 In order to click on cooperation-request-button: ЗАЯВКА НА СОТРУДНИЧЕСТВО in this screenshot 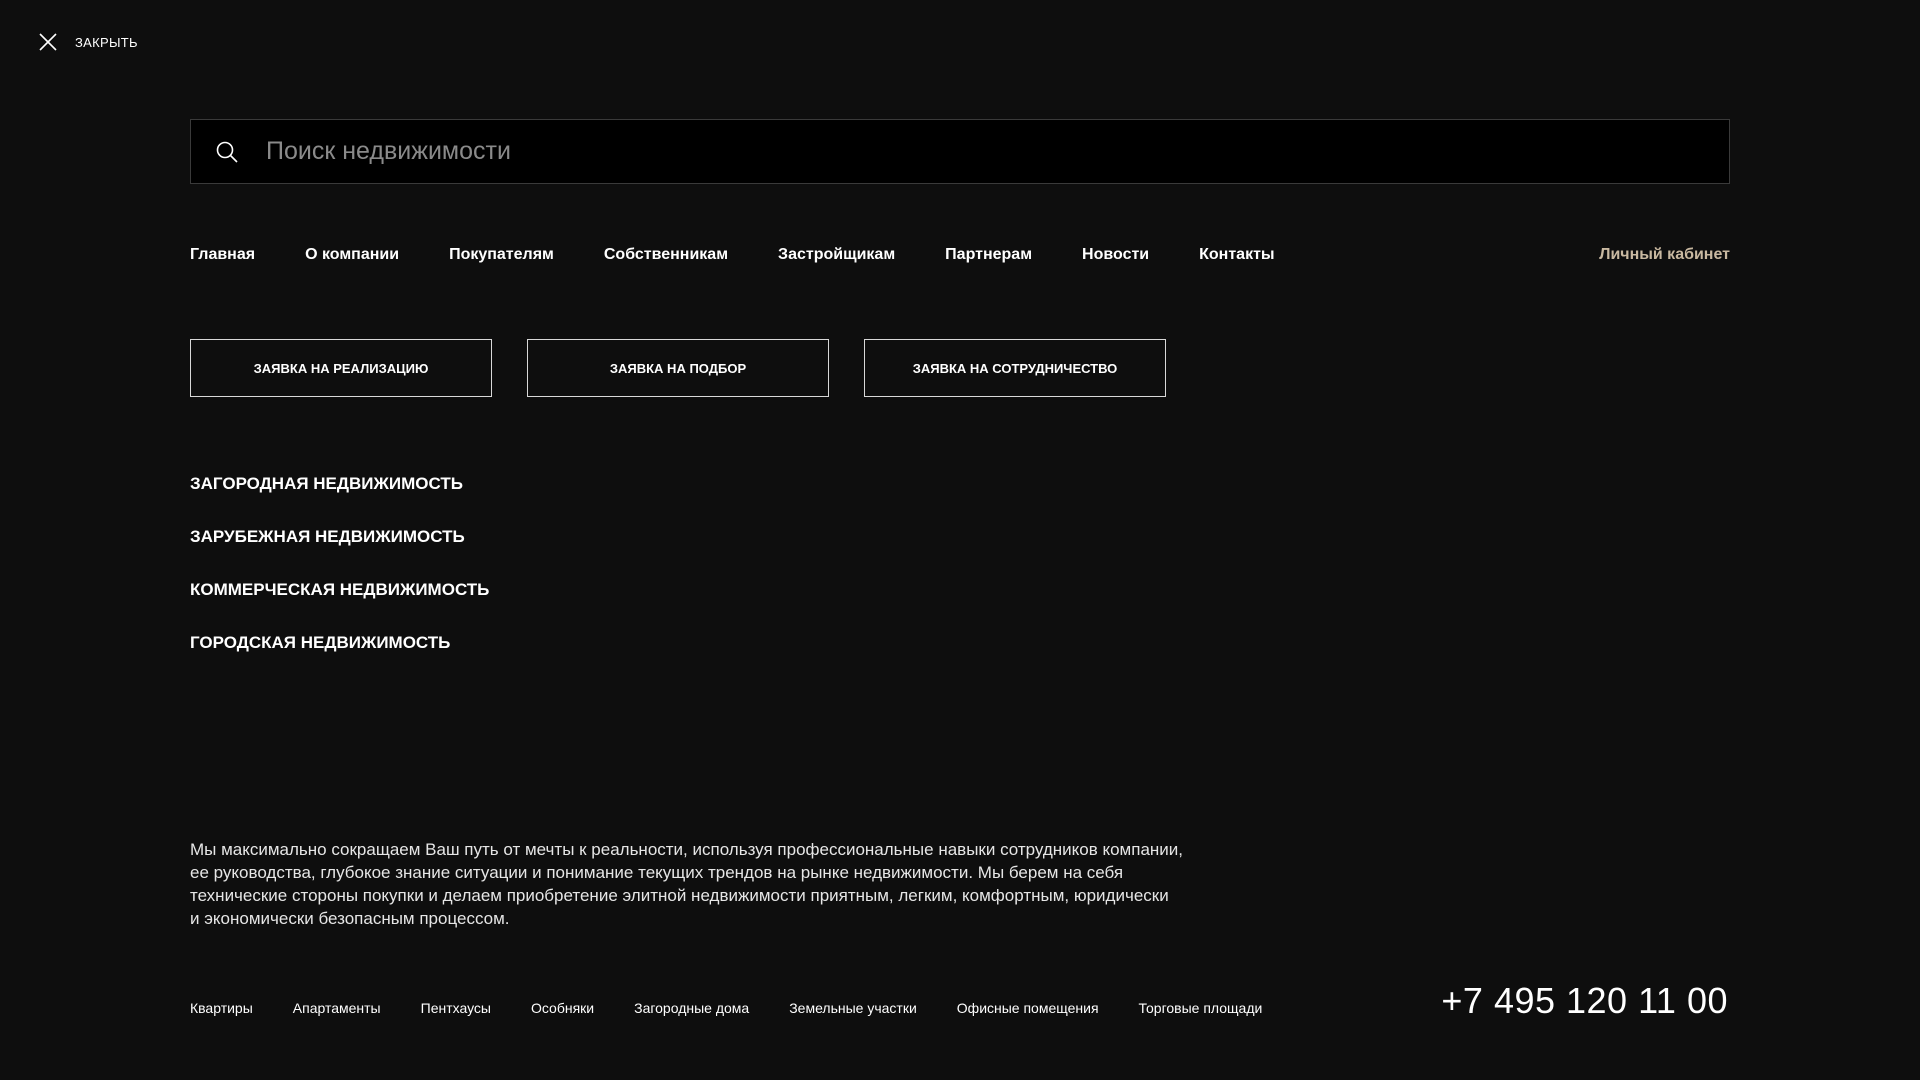, I will do `click(1015, 368)`.